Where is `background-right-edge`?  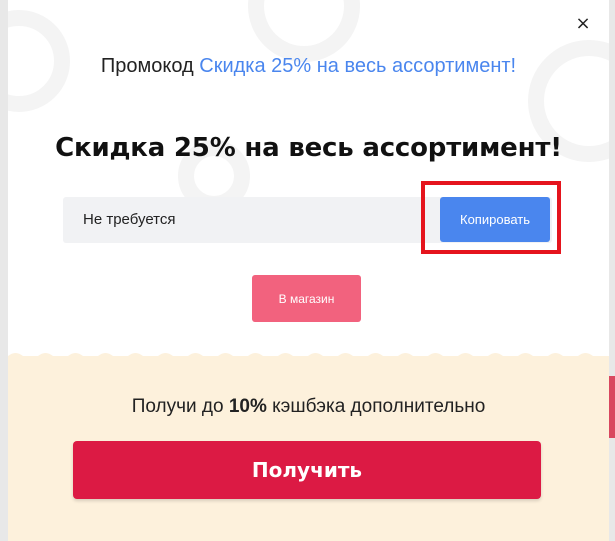 background-right-edge is located at coordinates (612, 270).